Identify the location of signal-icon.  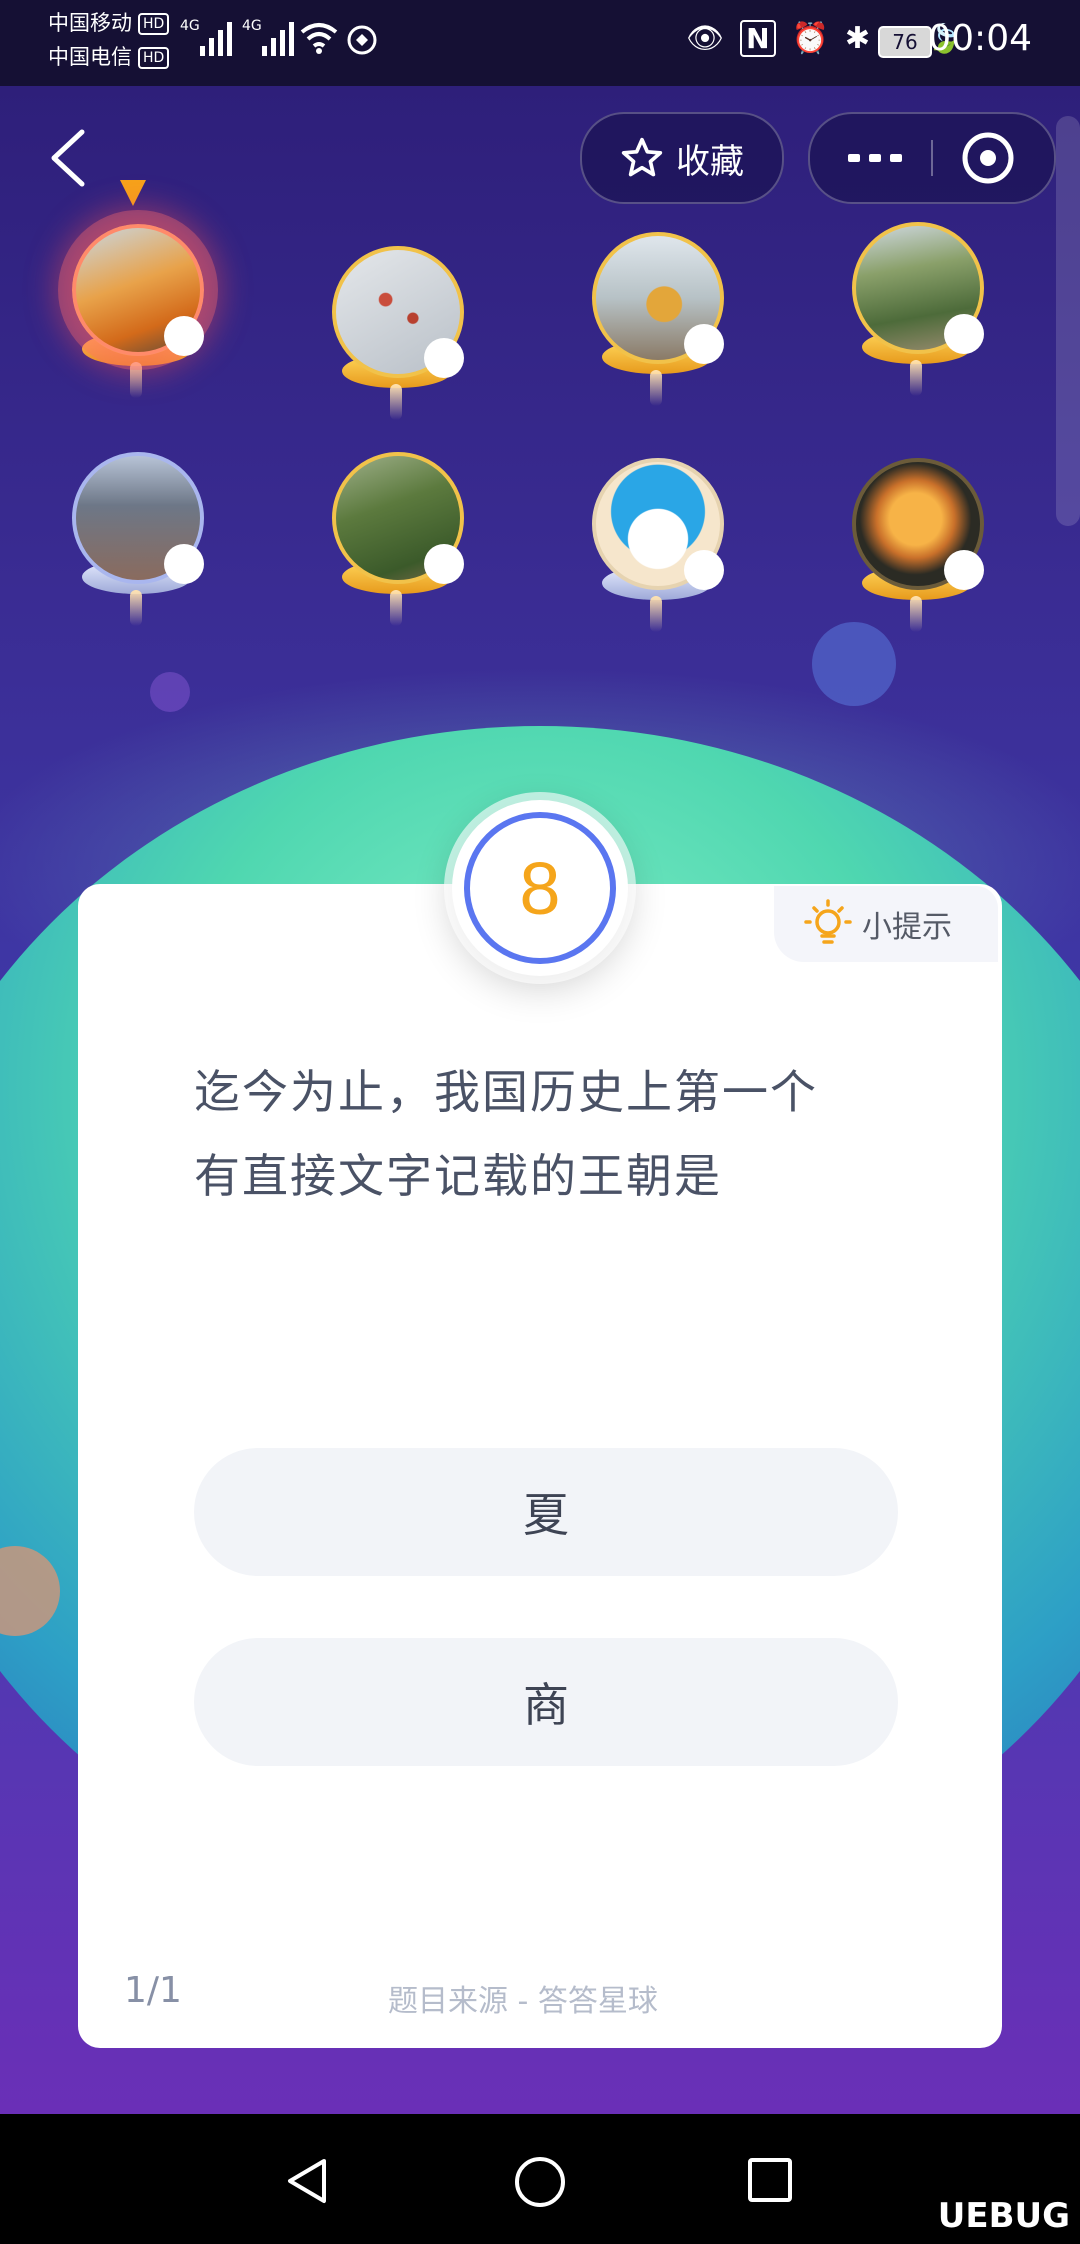
(216, 38).